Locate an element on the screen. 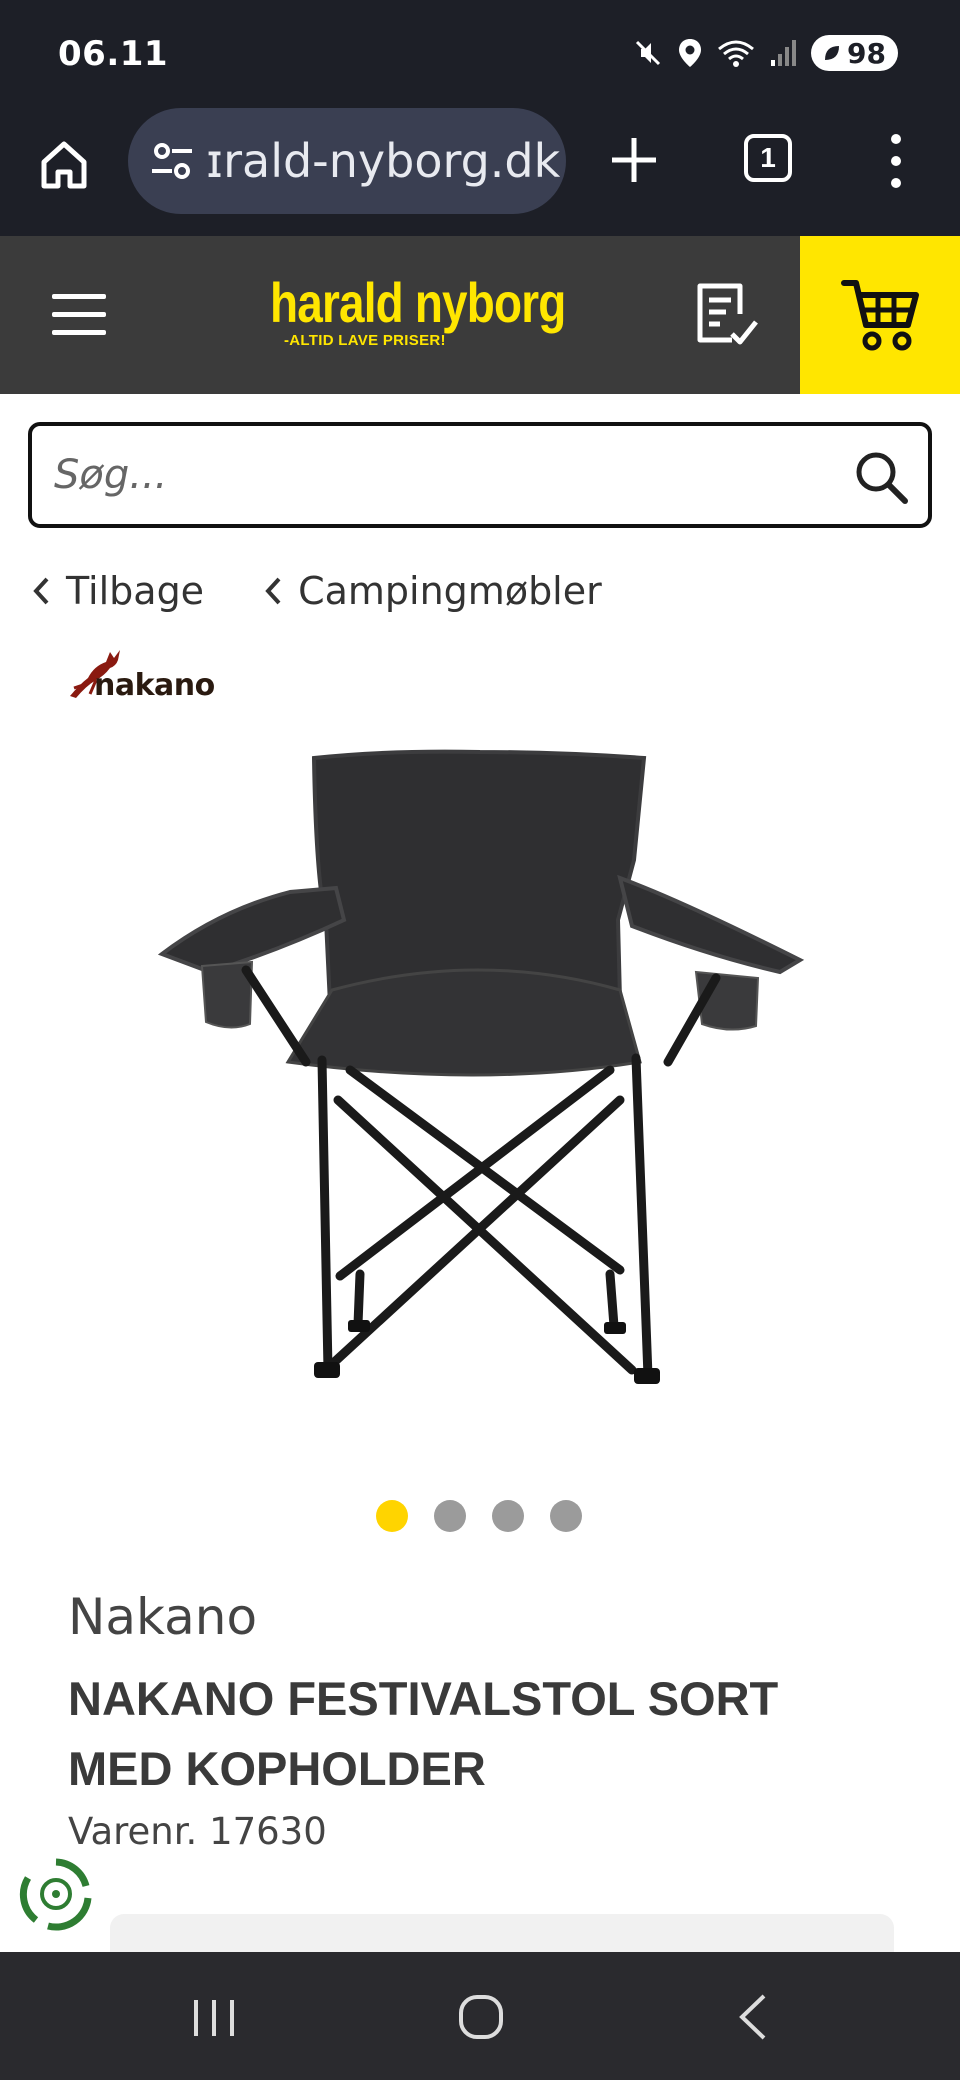 Image resolution: width=960 pixels, height=2080 pixels. site-settings-icon is located at coordinates (172, 161).